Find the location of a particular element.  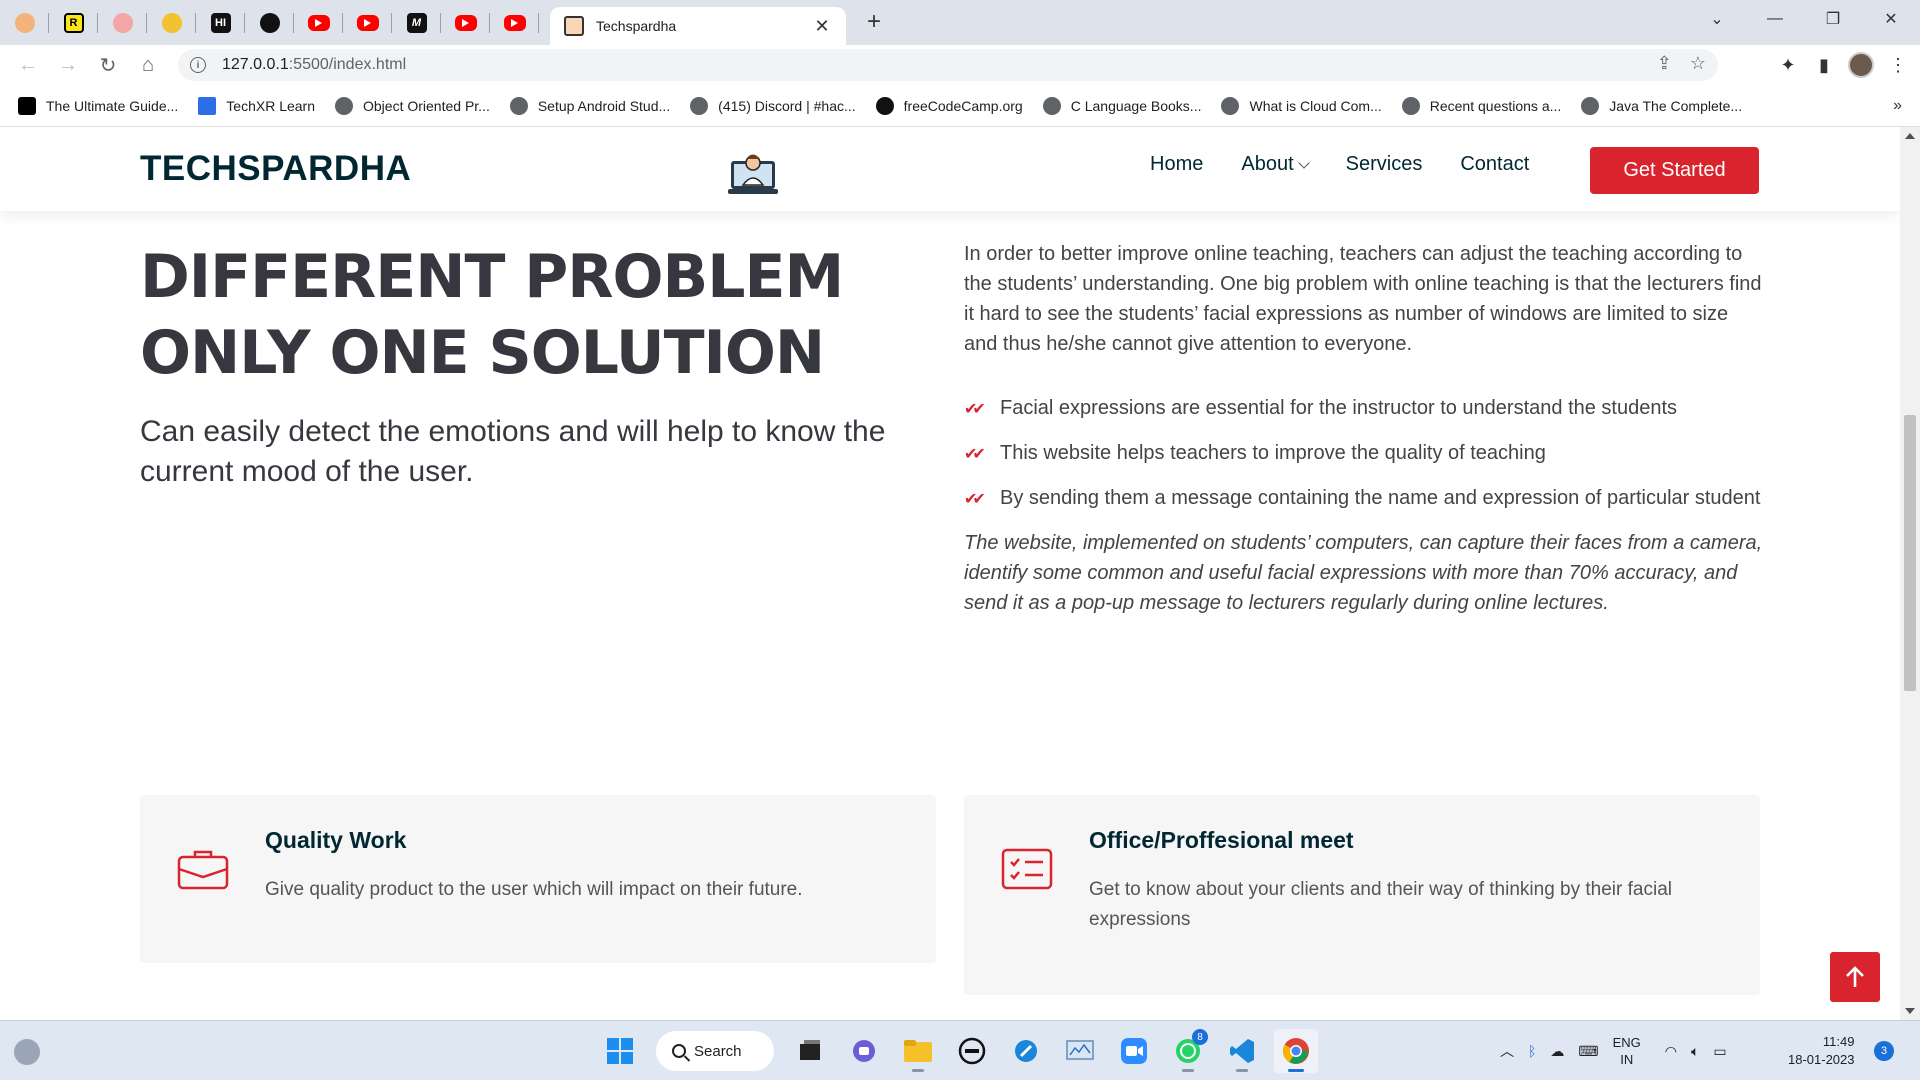

active-tab: Techspardha ✕ is located at coordinates (698, 26).